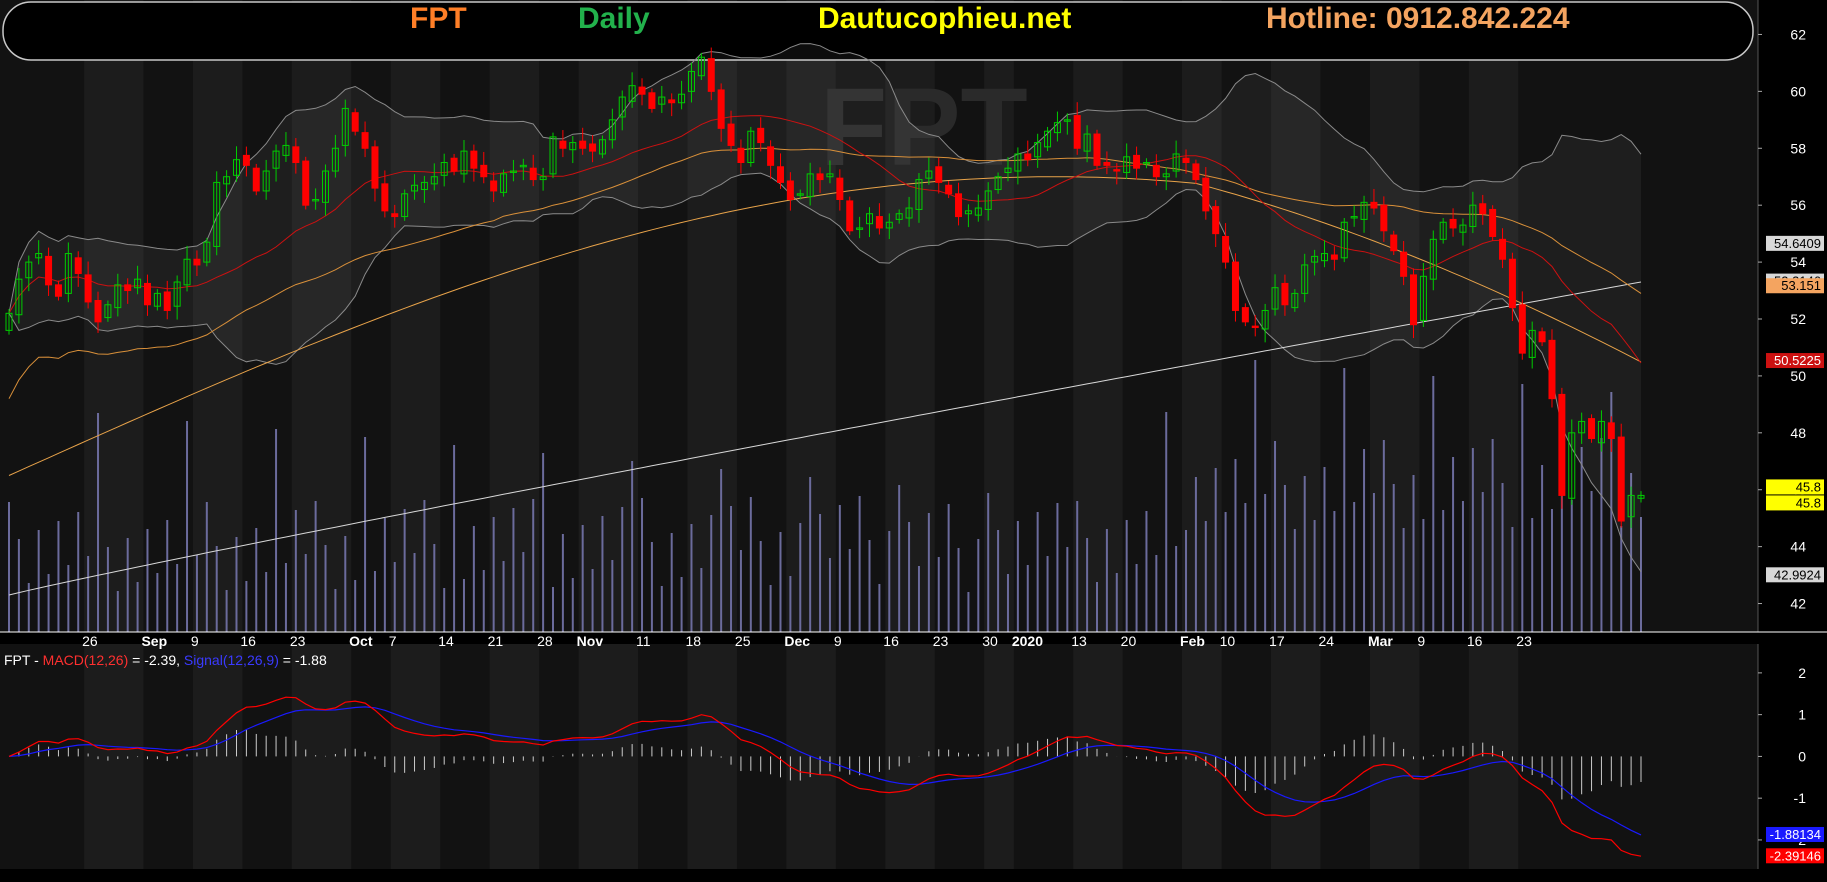  Describe the element at coordinates (1795, 834) in the screenshot. I see `macd-tag-label: -1.88134` at that location.